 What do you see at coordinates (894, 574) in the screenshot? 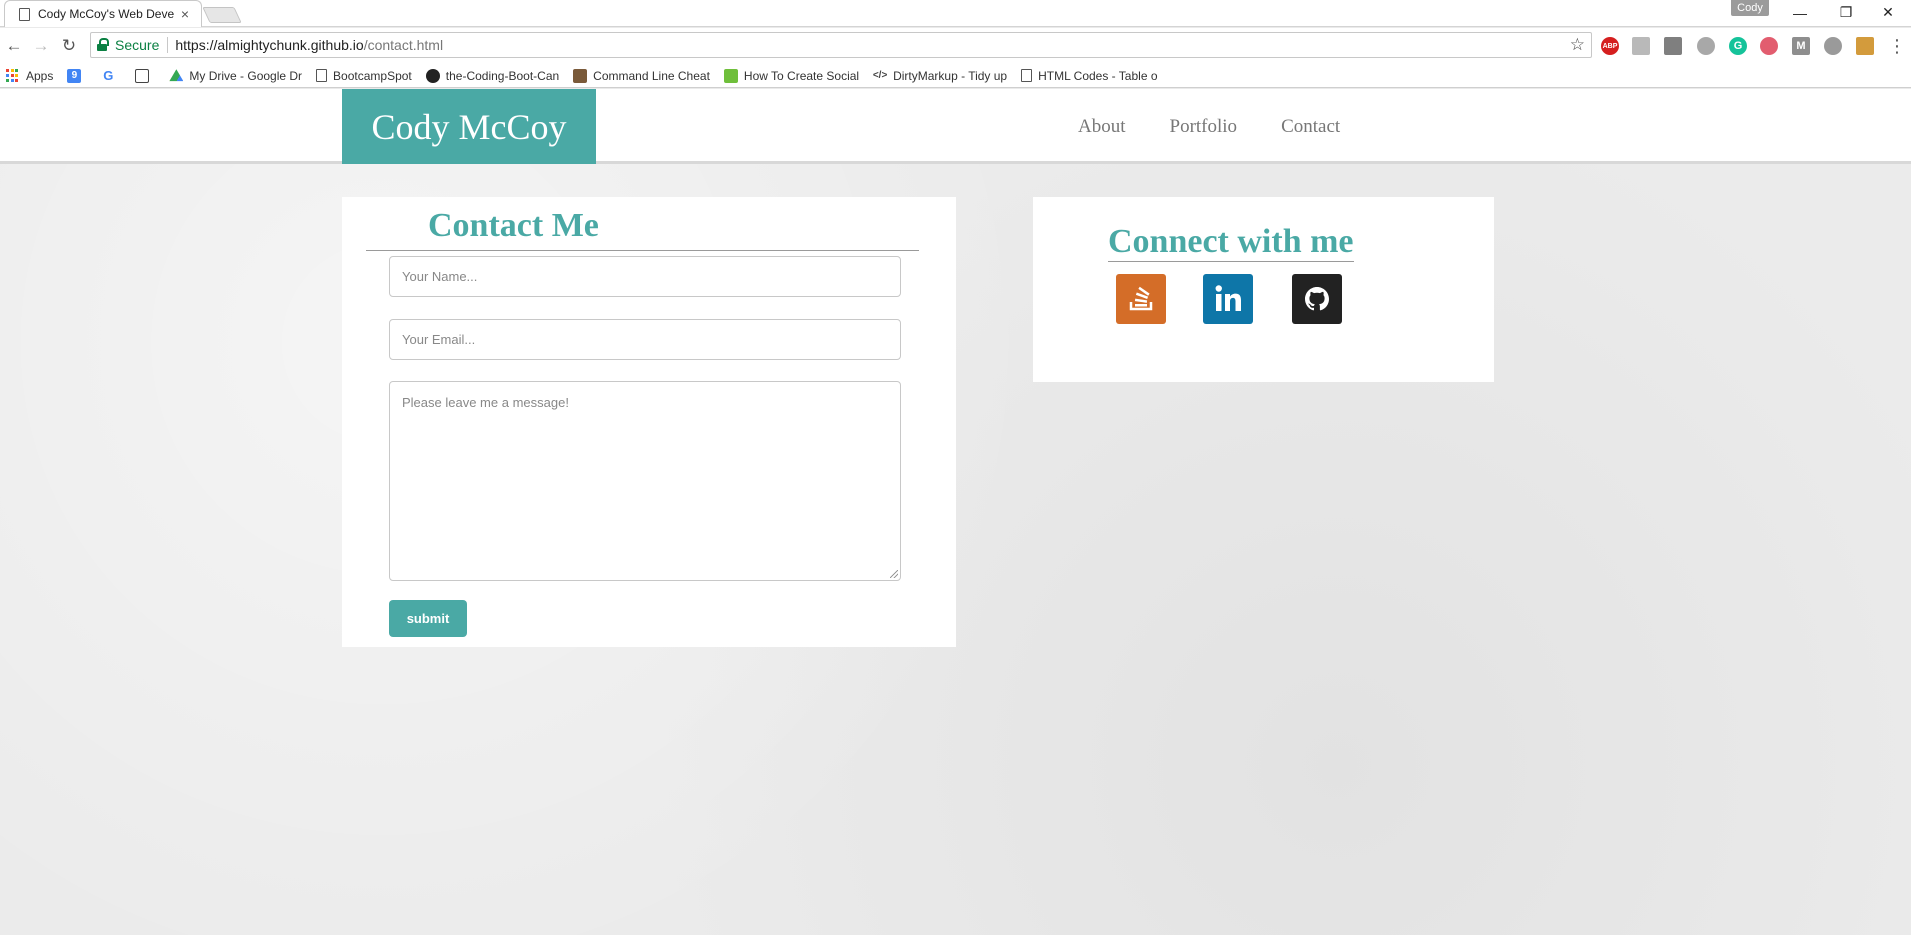
I see `resize-grip-icon` at bounding box center [894, 574].